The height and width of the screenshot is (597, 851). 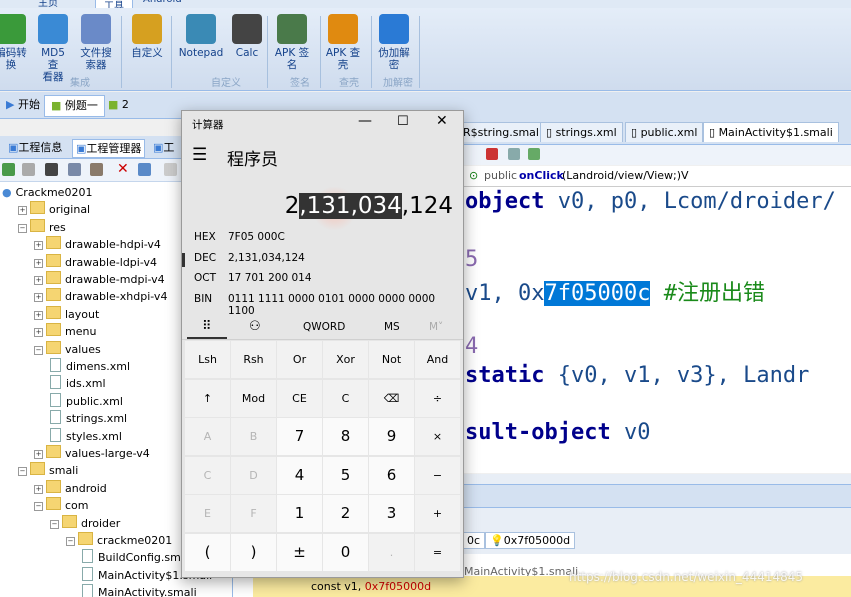 What do you see at coordinates (28, 169) in the screenshot?
I see `image-icon` at bounding box center [28, 169].